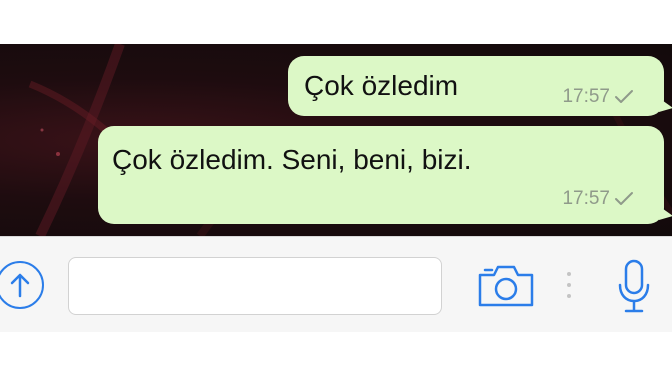 The width and height of the screenshot is (672, 378). I want to click on message-input, so click(255, 286).